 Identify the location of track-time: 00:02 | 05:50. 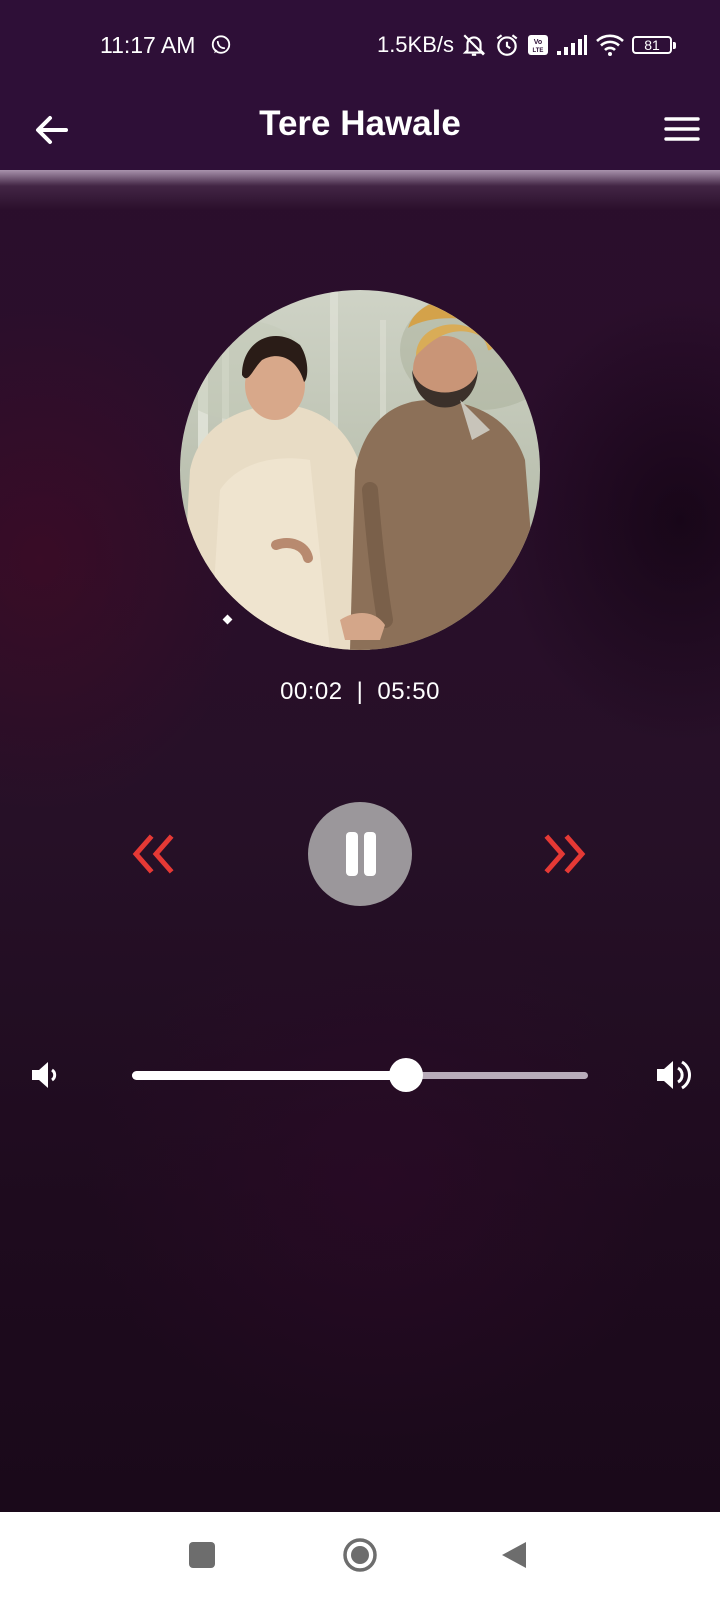
(360, 692).